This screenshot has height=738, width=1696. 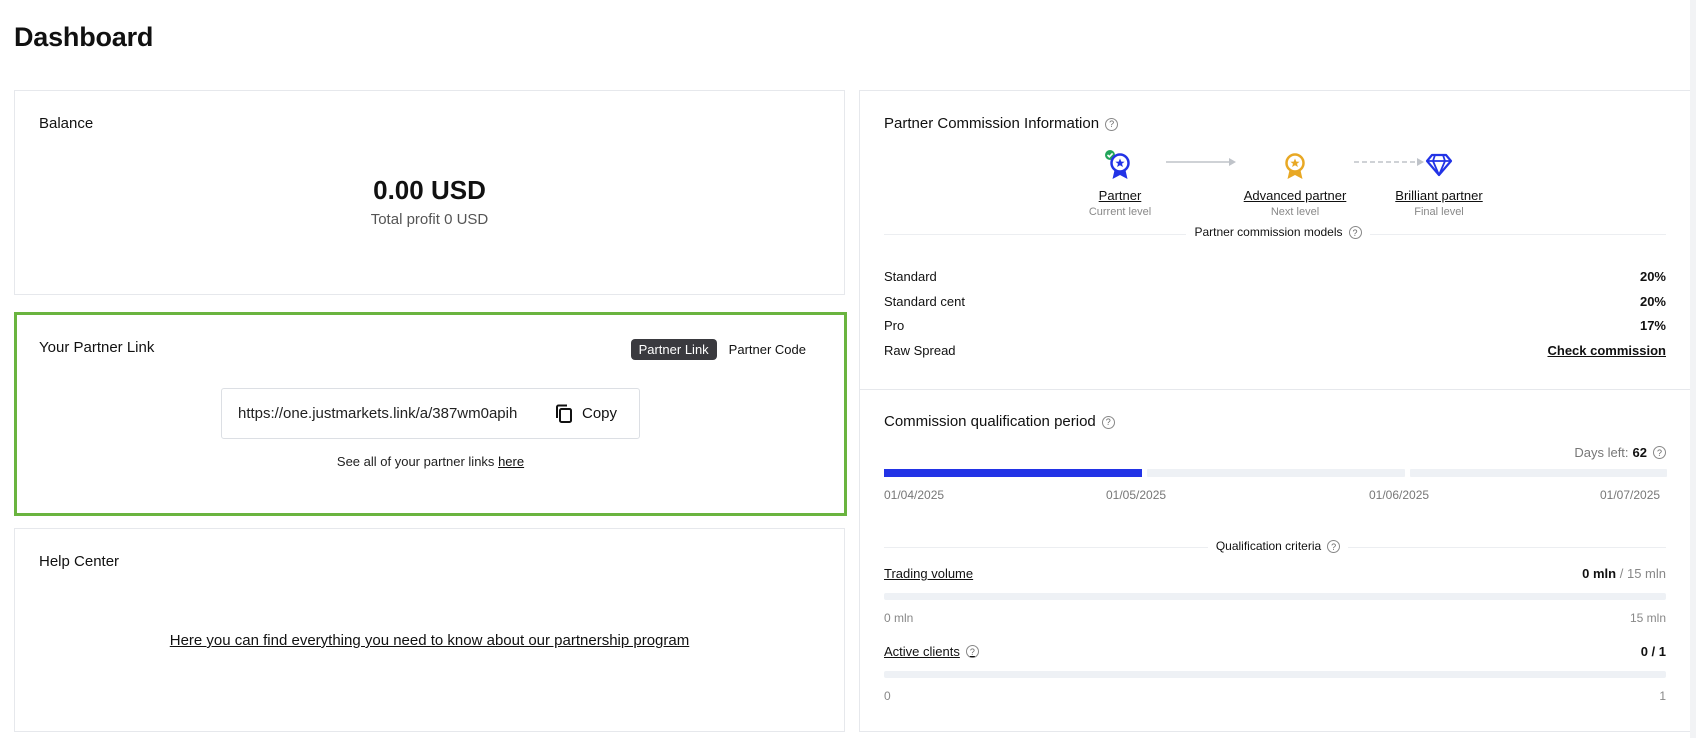 What do you see at coordinates (1639, 452) in the screenshot?
I see `days-left-value: 62` at bounding box center [1639, 452].